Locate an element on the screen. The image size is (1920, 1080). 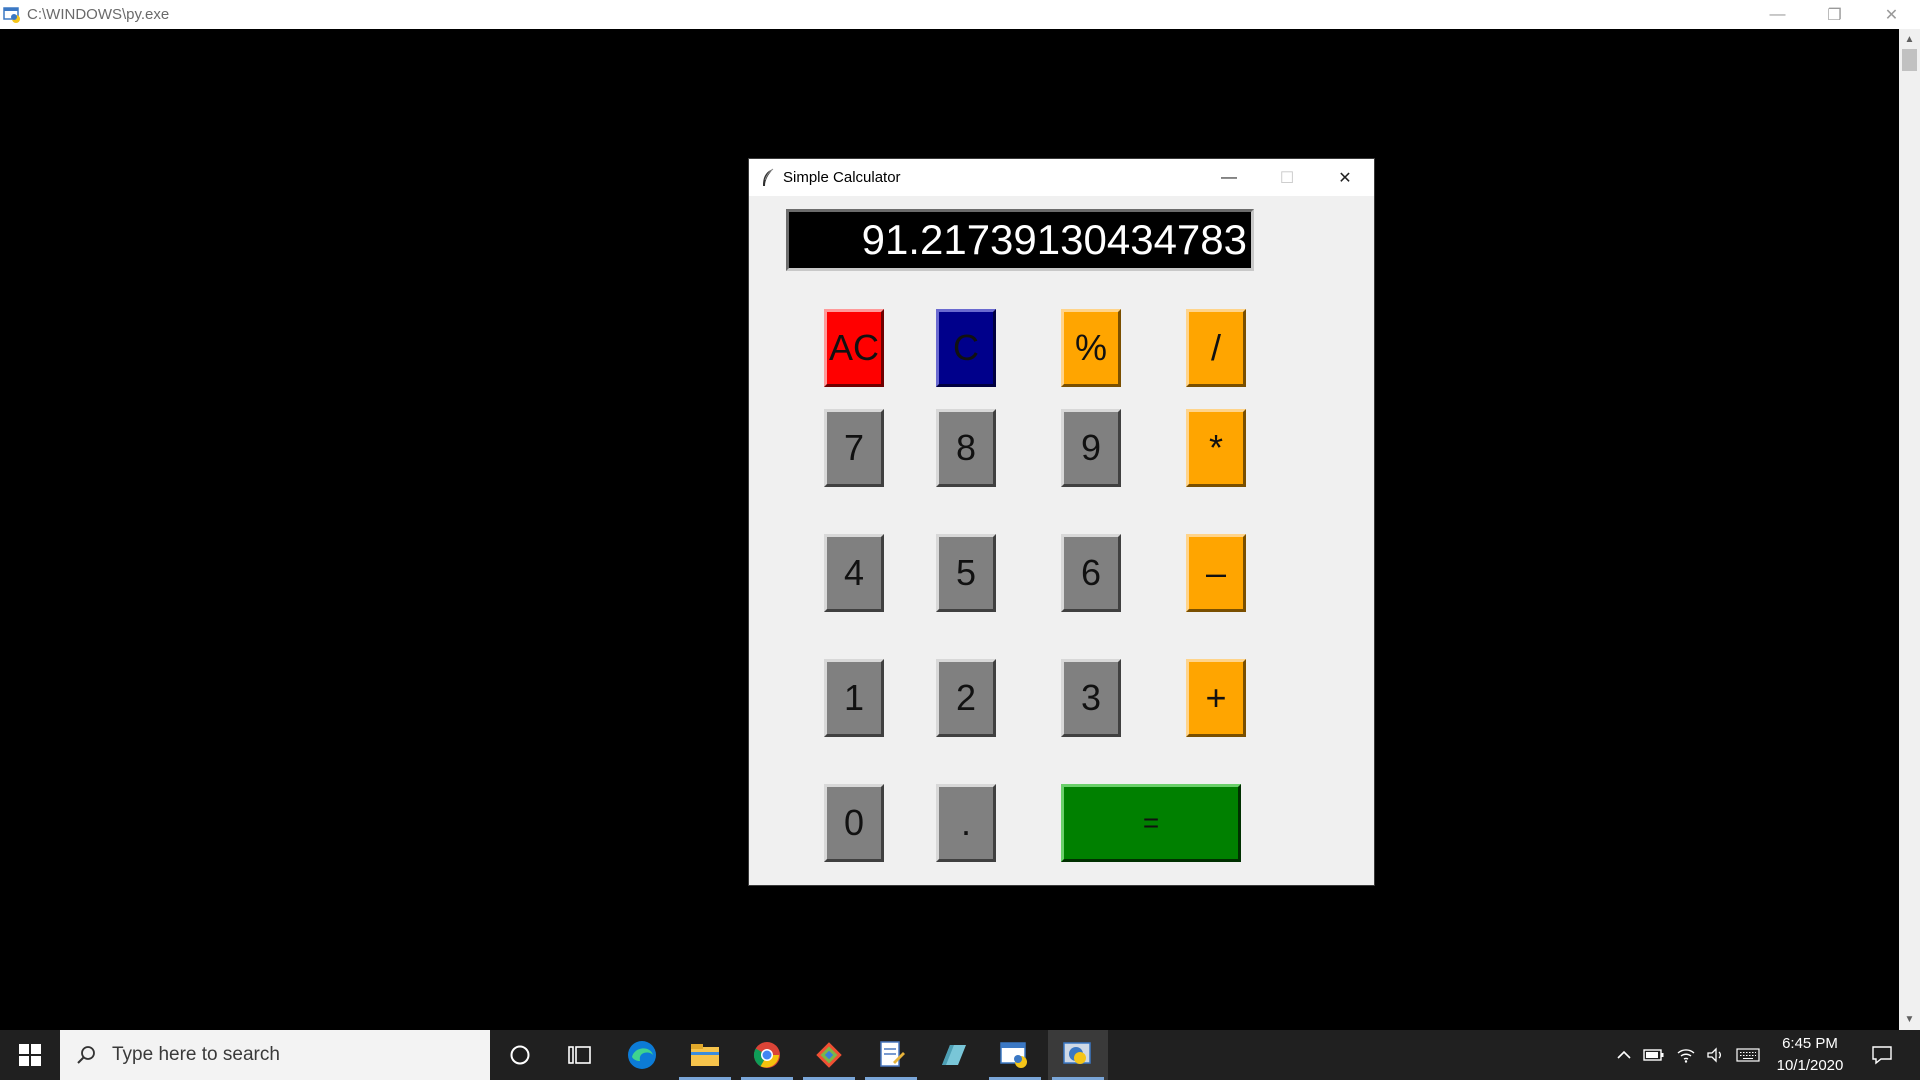
python-launcher-icon is located at coordinates (1015, 1055).